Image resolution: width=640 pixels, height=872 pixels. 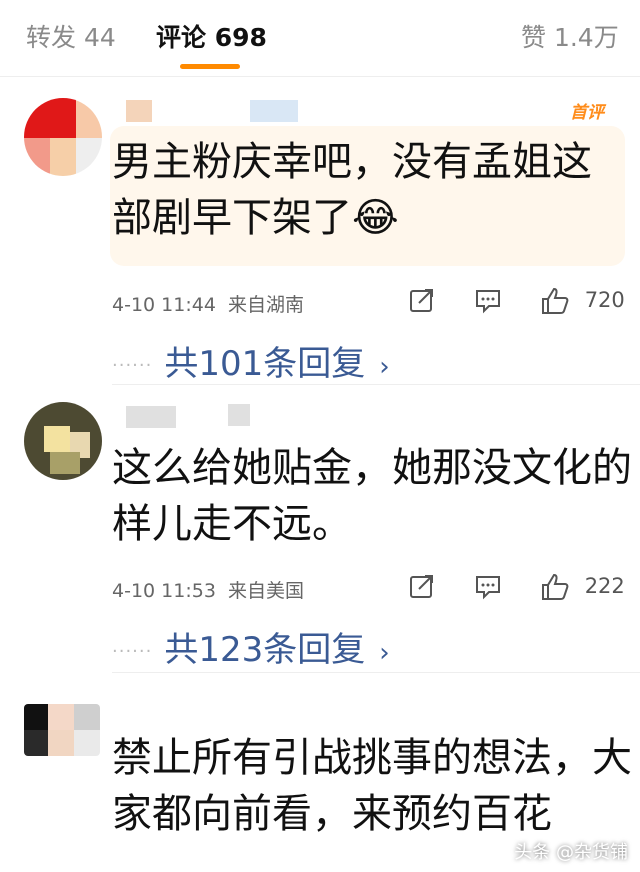 I want to click on comment-location: 来自美国, so click(x=265, y=591).